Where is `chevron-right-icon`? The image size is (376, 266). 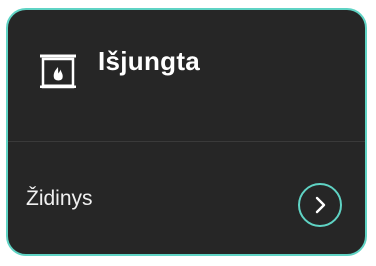 chevron-right-icon is located at coordinates (320, 205).